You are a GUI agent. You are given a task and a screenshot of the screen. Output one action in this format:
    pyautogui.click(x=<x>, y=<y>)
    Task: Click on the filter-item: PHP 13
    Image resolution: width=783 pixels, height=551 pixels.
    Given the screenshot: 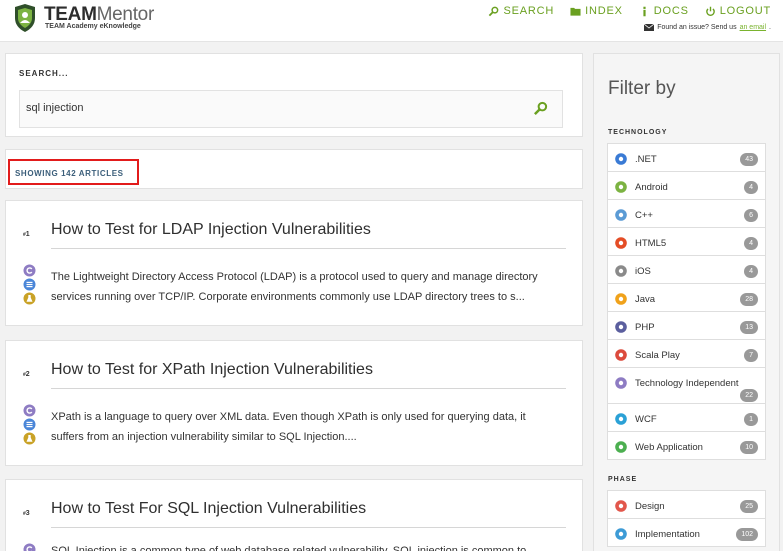 What is the action you would take?
    pyautogui.click(x=686, y=325)
    